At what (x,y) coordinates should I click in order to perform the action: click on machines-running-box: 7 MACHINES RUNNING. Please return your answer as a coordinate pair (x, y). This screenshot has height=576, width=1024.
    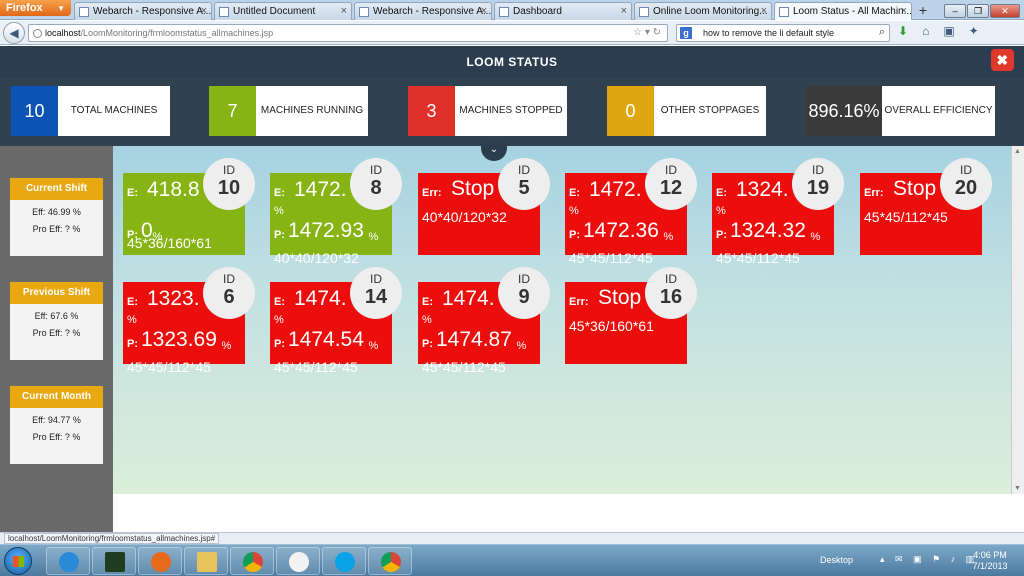
    Looking at the image, I should click on (288, 111).